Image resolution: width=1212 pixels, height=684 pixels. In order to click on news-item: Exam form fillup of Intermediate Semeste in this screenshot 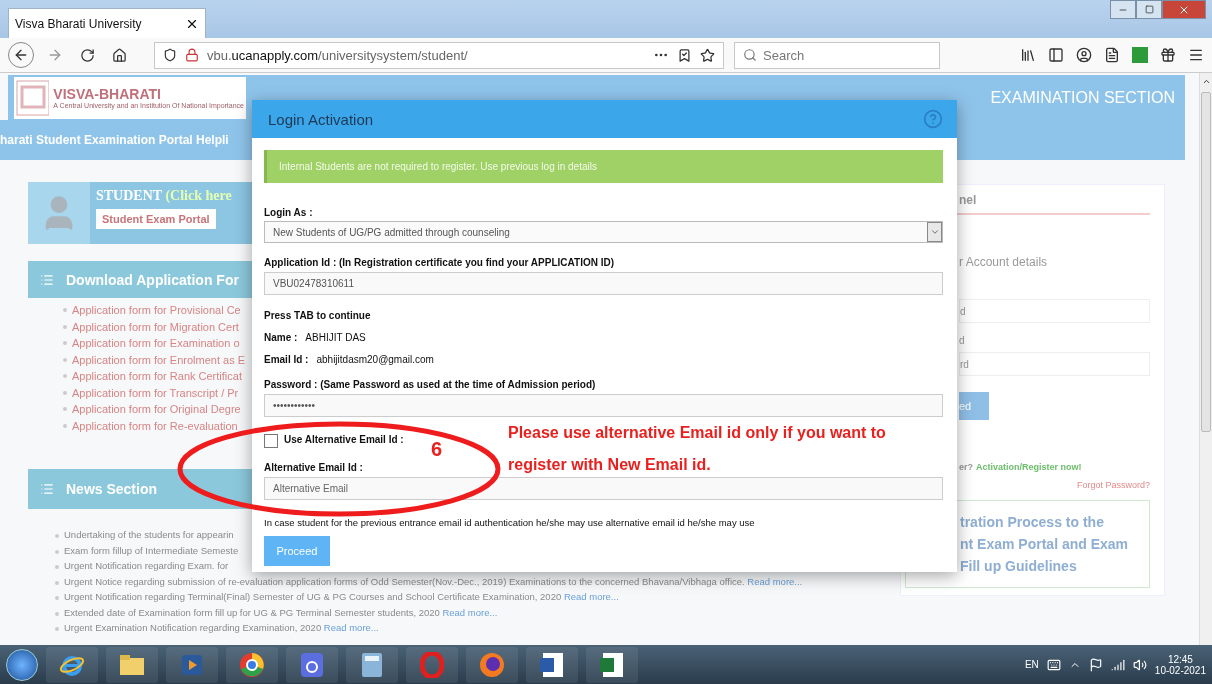, I will do `click(151, 550)`.